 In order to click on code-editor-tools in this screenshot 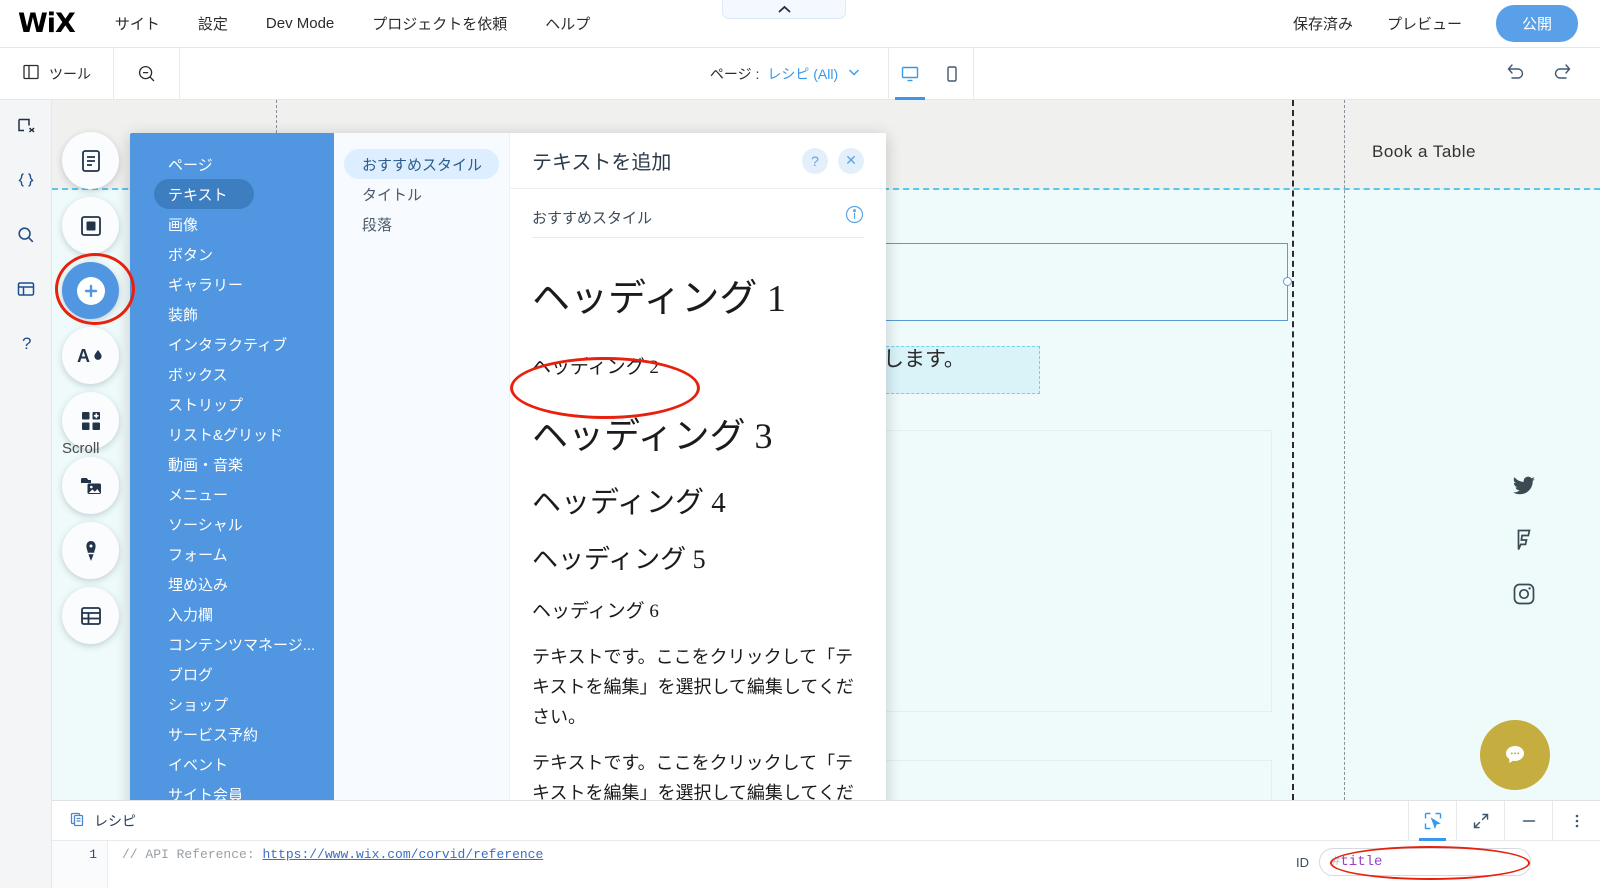, I will do `click(1504, 820)`.